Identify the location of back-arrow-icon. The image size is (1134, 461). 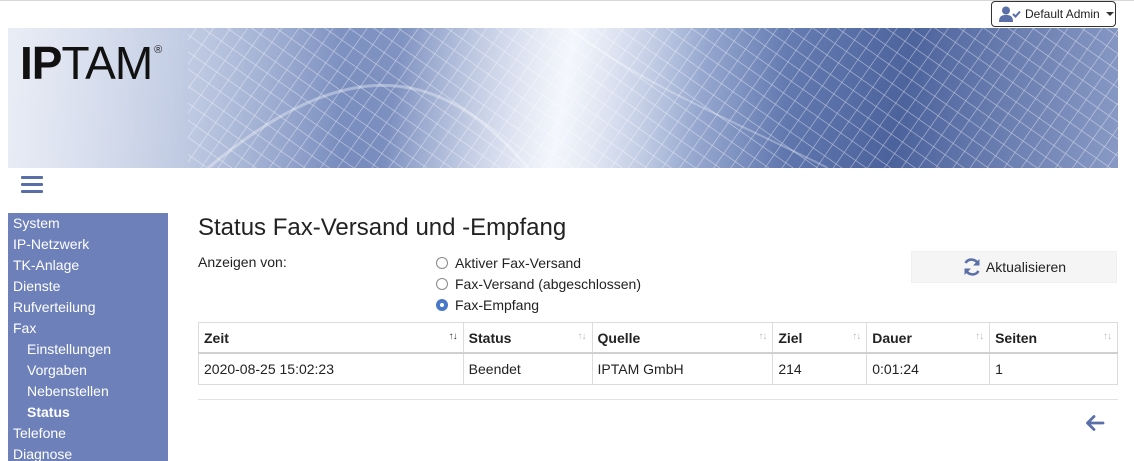
(1095, 423).